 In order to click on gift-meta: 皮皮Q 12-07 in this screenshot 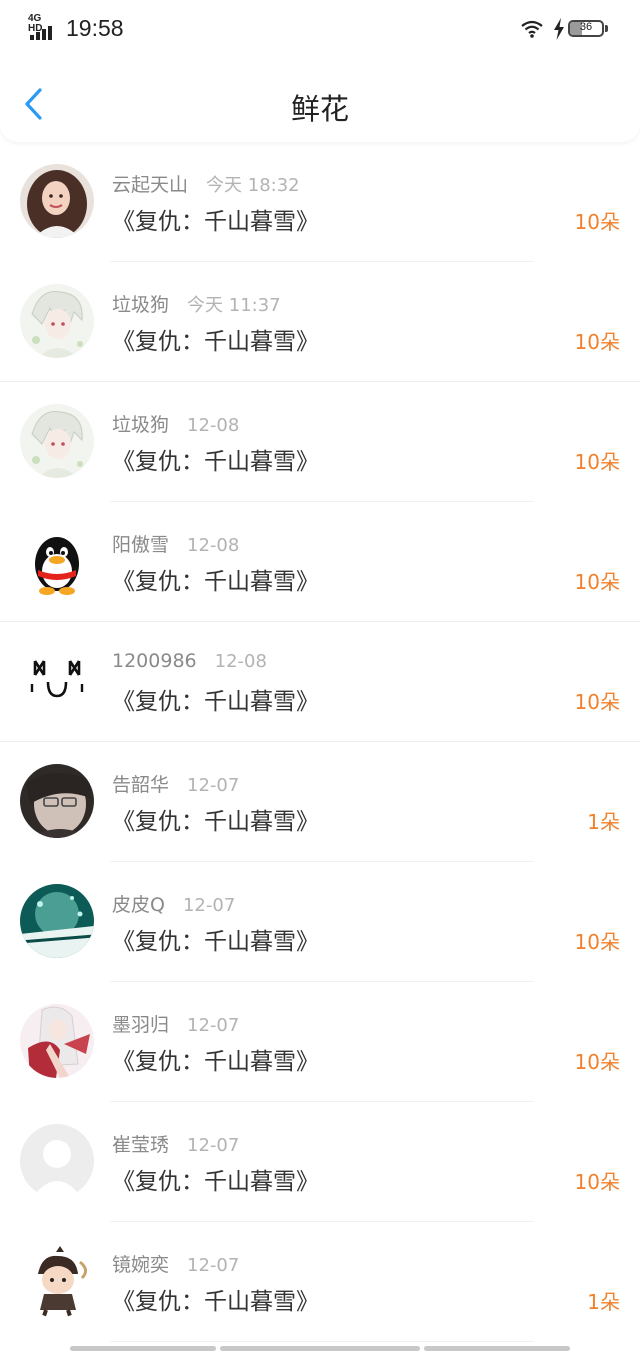, I will do `click(173, 903)`.